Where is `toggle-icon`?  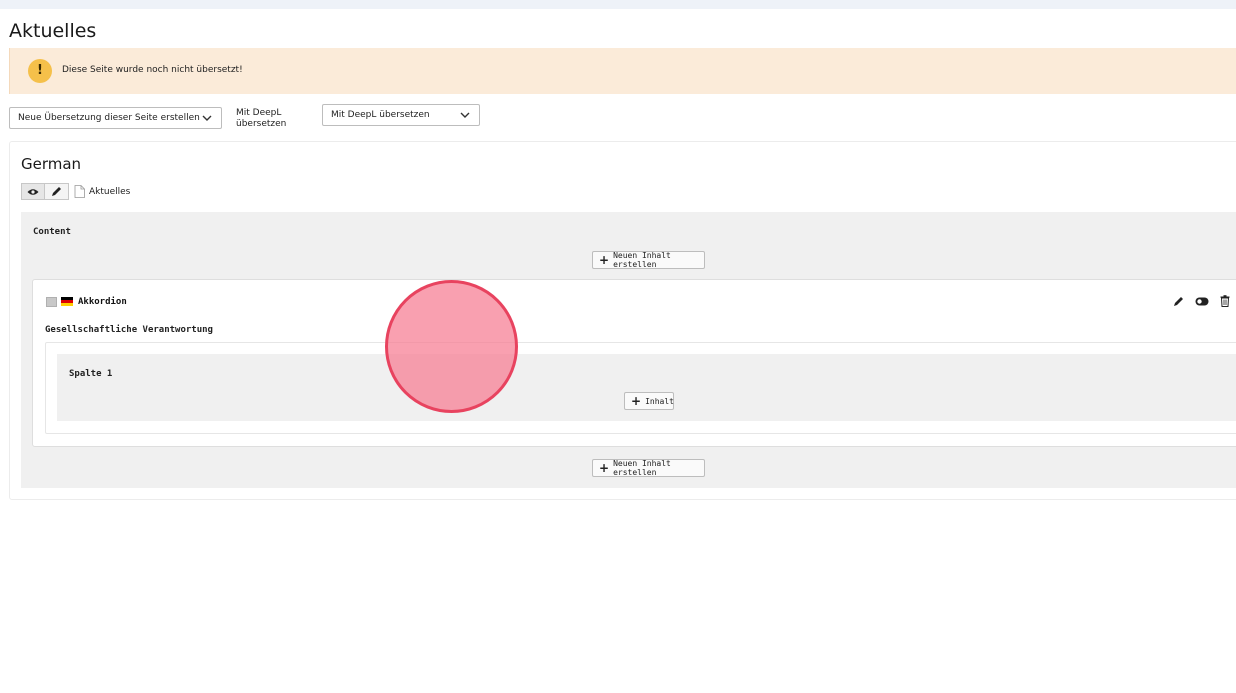
toggle-icon is located at coordinates (1202, 301).